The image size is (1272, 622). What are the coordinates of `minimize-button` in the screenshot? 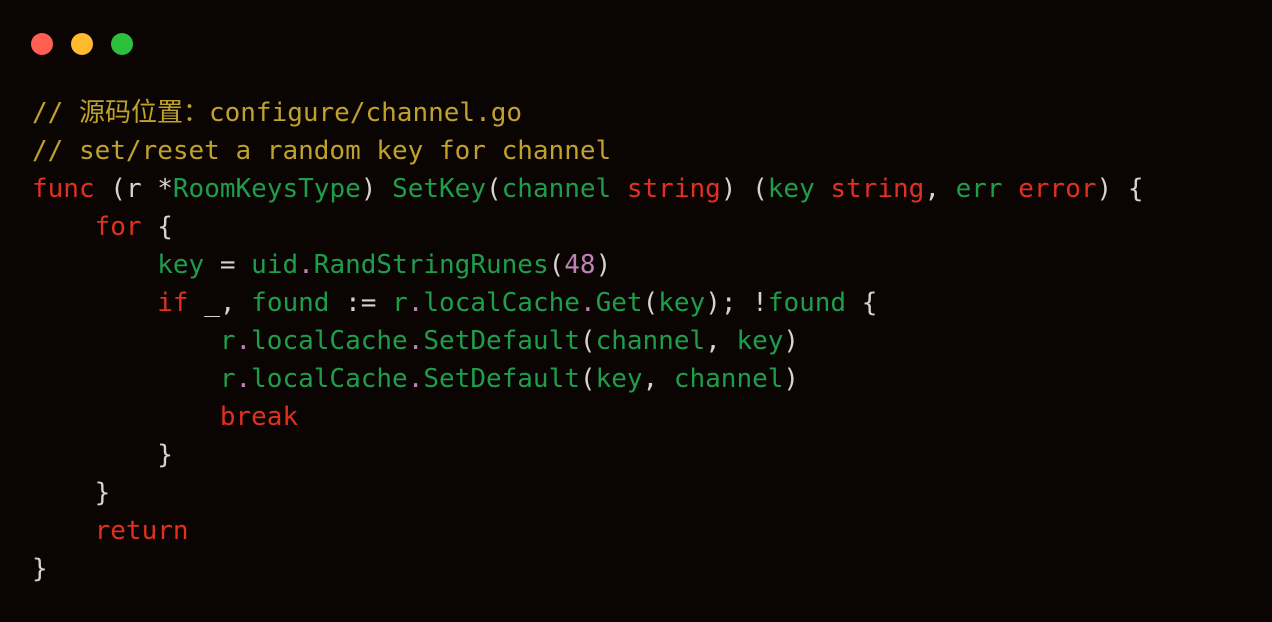 It's located at (82, 44).